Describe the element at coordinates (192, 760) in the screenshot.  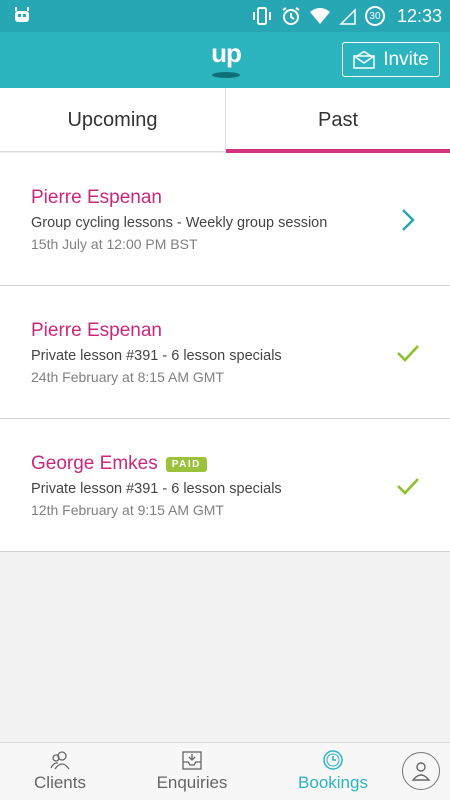
I see `inbox-icon` at that location.